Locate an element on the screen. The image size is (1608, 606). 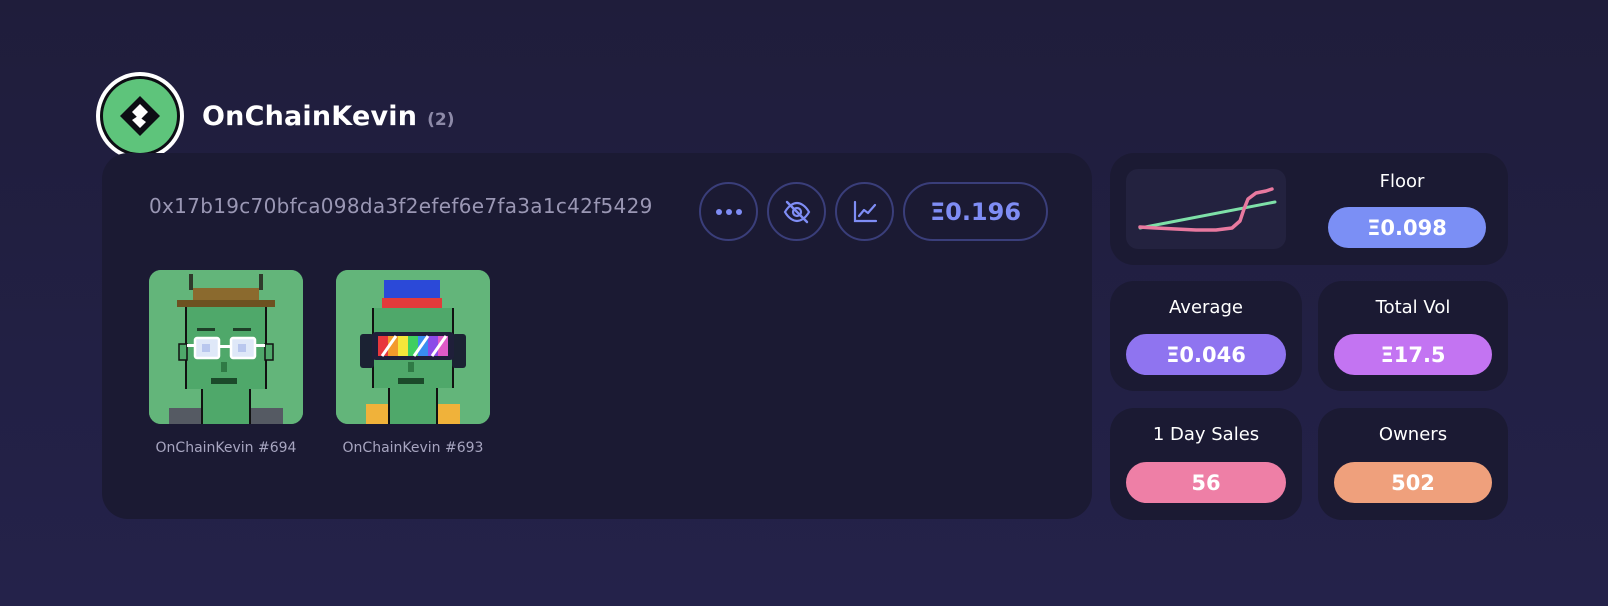
total-vol-value: Ξ17.5 is located at coordinates (1413, 354).